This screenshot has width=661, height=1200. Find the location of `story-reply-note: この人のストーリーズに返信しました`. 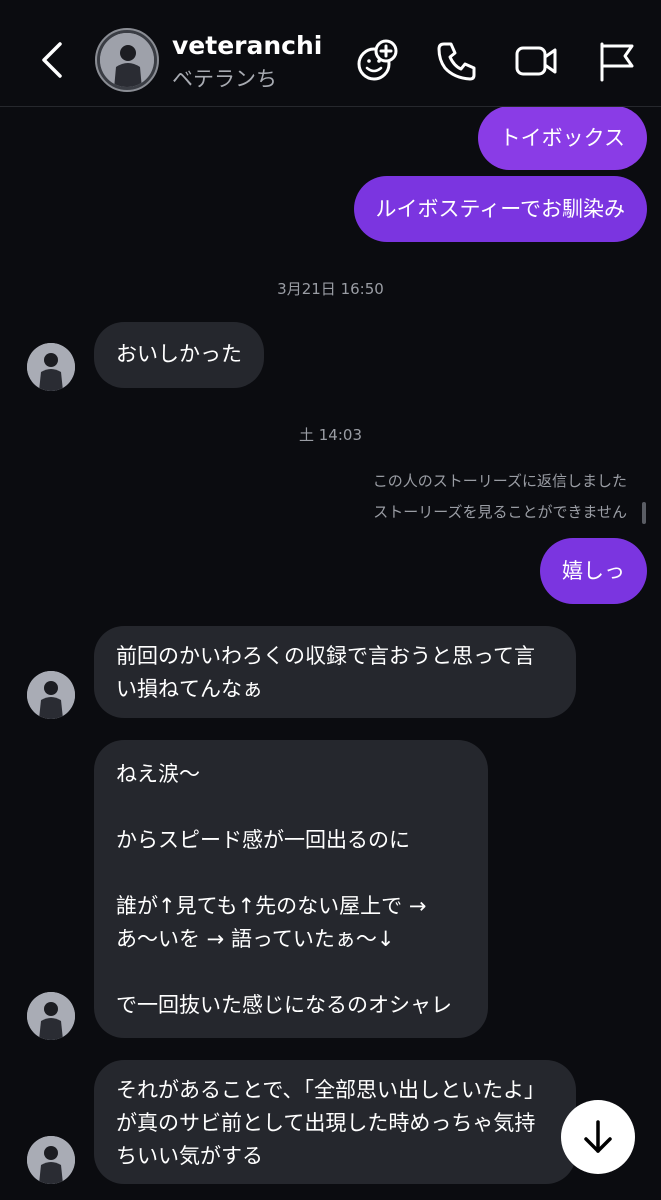

story-reply-note: この人のストーリーズに返信しました is located at coordinates (499, 481).